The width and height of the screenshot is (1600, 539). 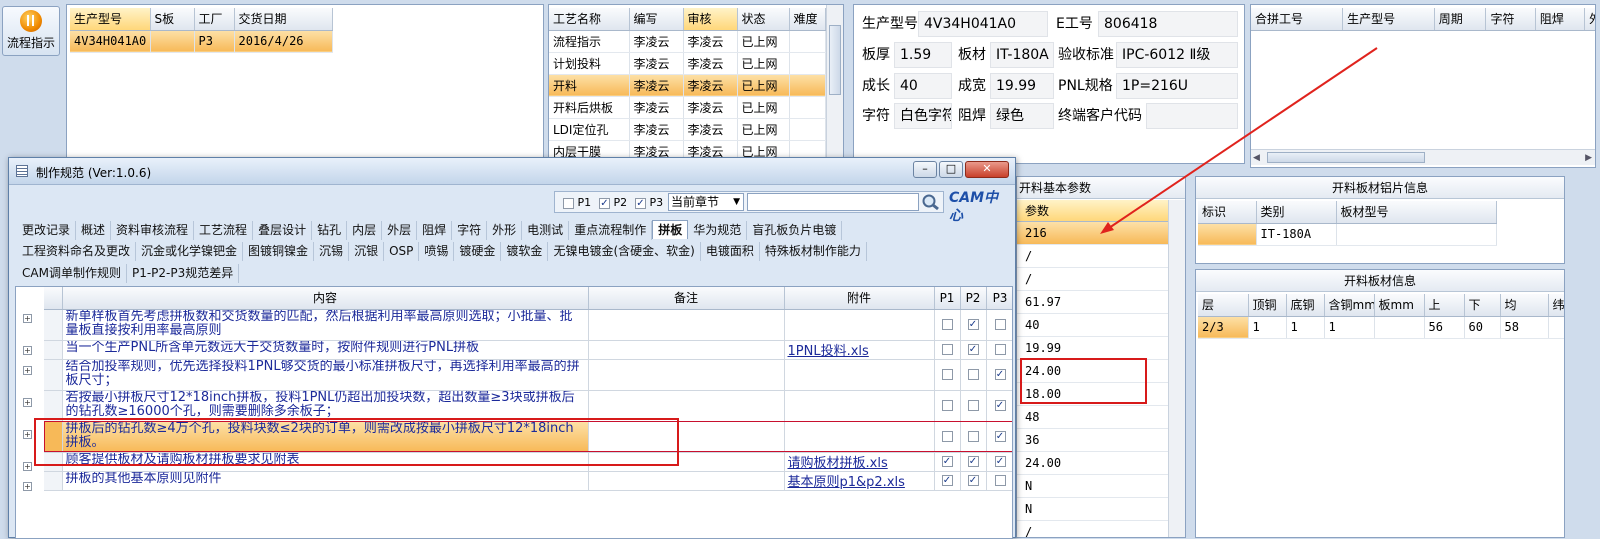 What do you see at coordinates (1510, 19) in the screenshot?
I see `col-header: 字符` at bounding box center [1510, 19].